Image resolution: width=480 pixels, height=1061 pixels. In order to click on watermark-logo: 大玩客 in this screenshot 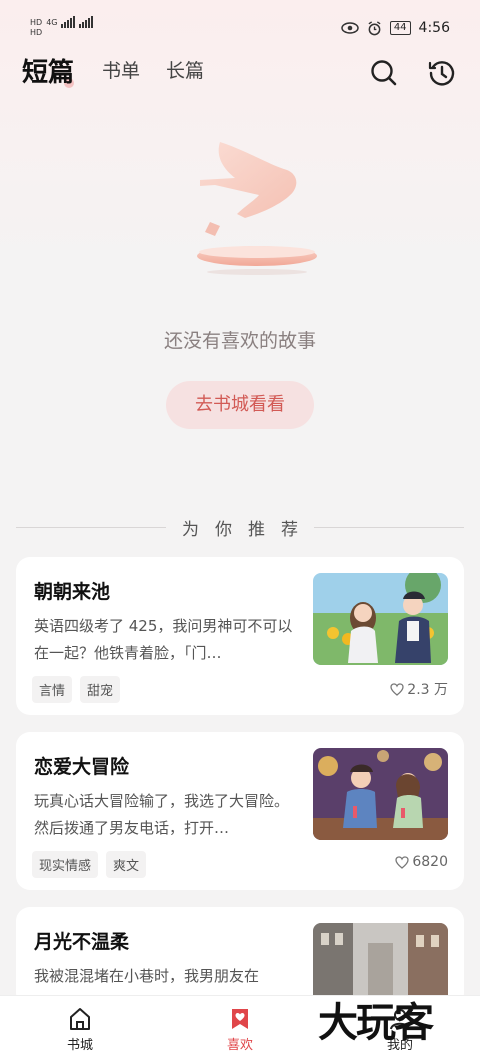, I will do `click(376, 1022)`.